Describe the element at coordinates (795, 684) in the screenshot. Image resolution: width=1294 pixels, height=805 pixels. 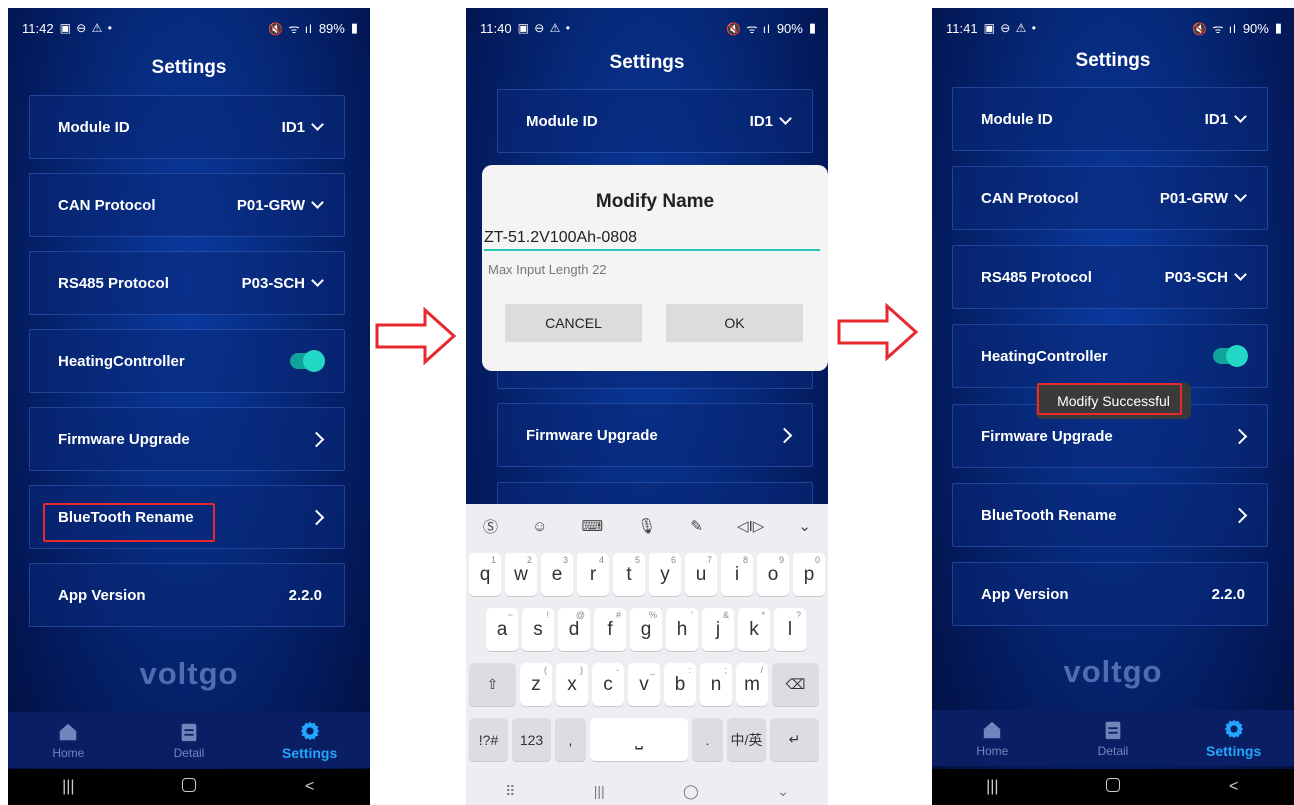
I see `backspace-key: ⌫` at that location.